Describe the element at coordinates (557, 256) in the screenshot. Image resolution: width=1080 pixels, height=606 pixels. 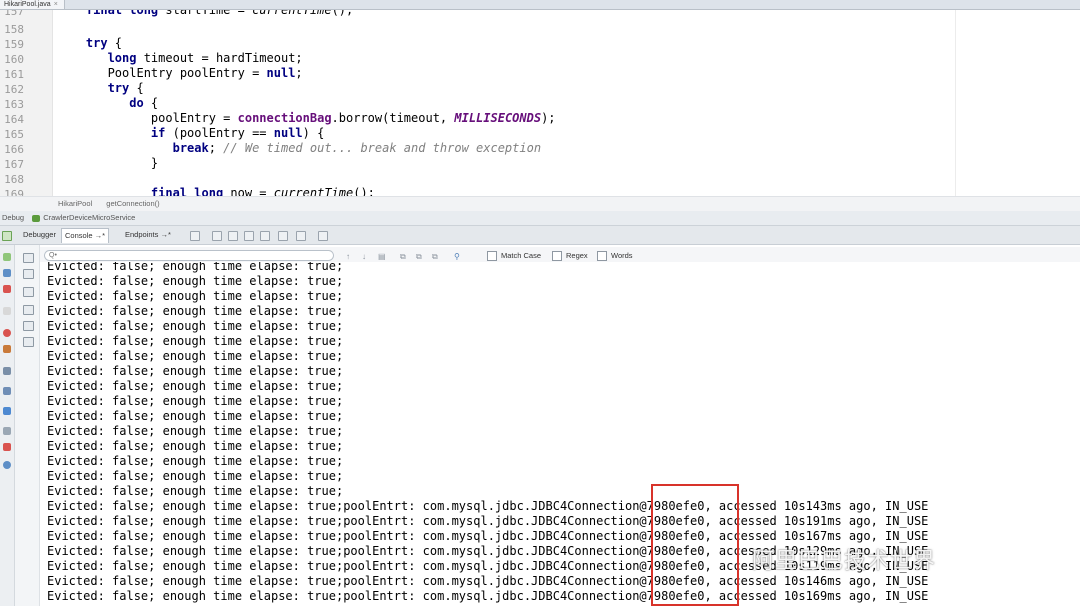
I see `regex-checkbox` at that location.